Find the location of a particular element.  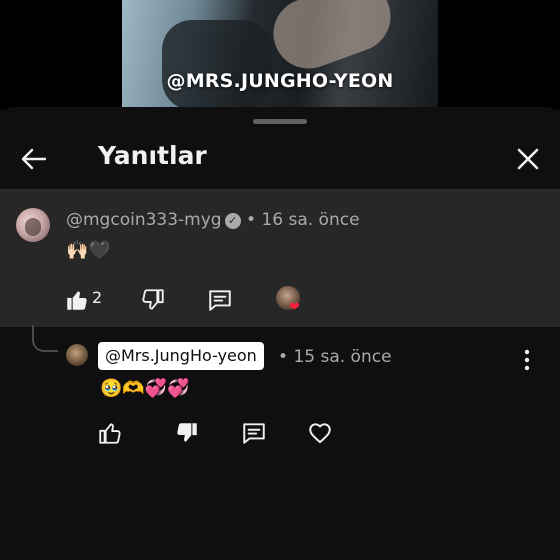

heart-outline-icon is located at coordinates (320, 433).